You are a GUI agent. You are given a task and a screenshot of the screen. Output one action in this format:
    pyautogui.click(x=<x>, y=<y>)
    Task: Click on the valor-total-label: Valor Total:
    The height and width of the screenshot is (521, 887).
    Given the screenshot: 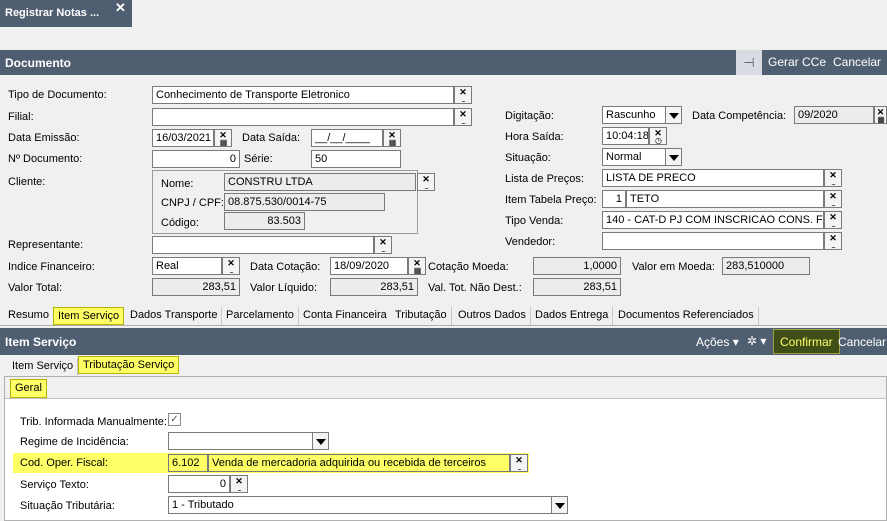 What is the action you would take?
    pyautogui.click(x=35, y=288)
    